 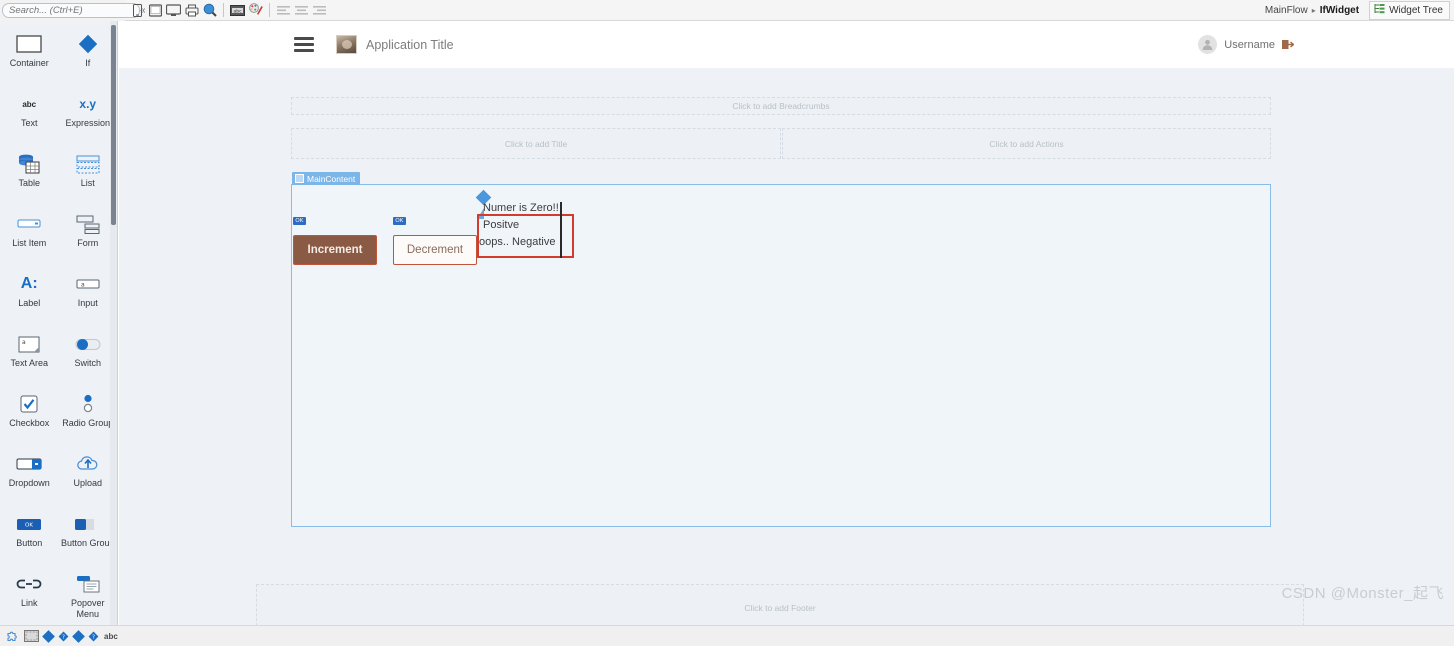 I want to click on widget-tree-button: Widget Tree, so click(x=1409, y=10).